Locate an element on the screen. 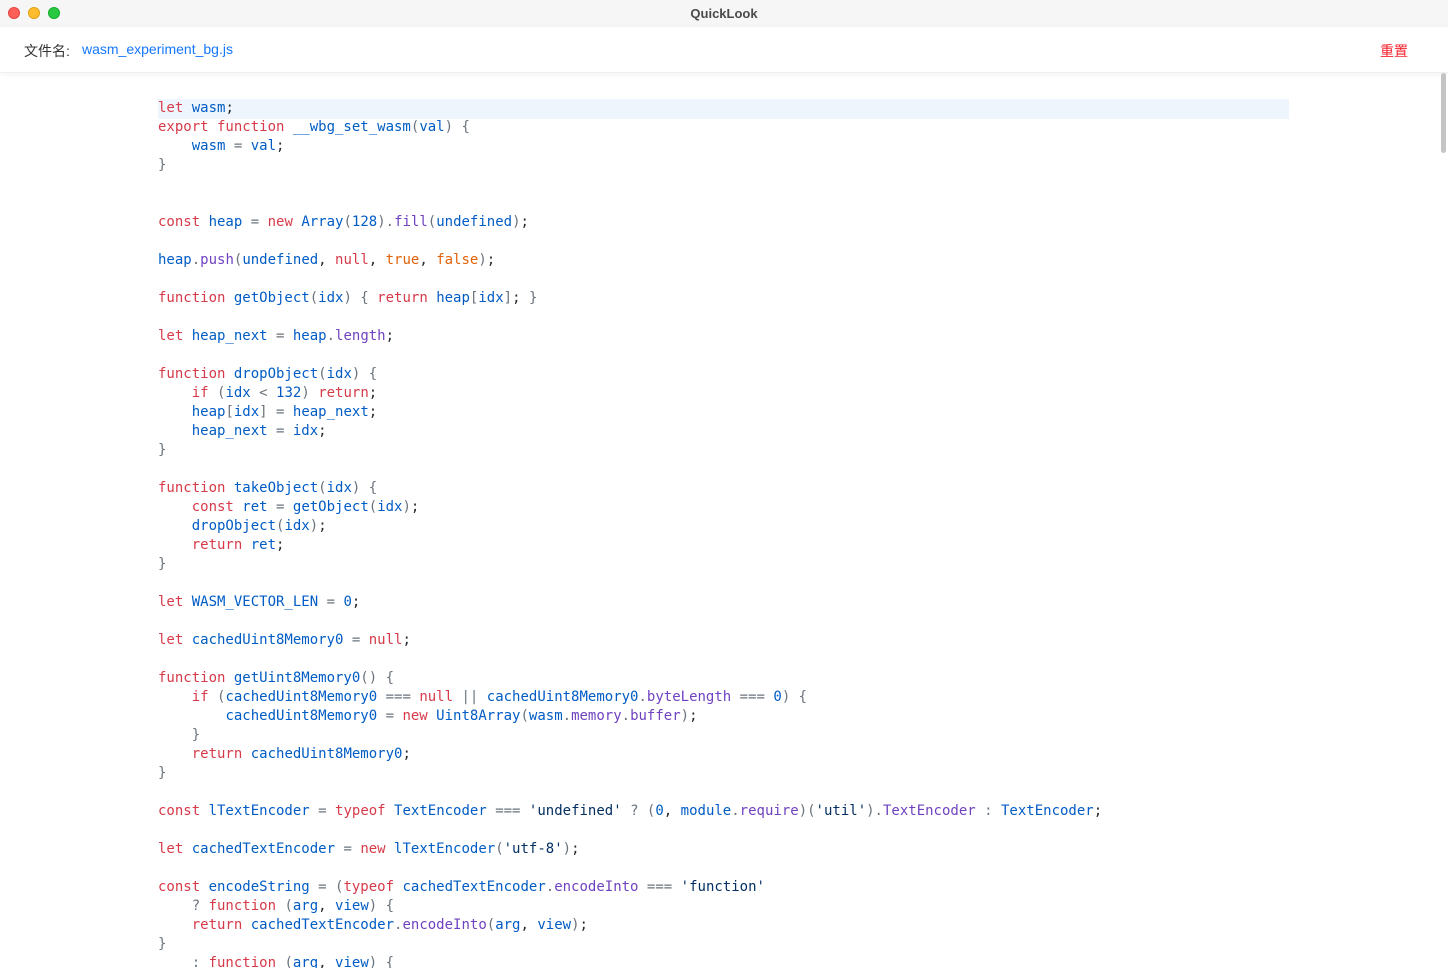 This screenshot has width=1448, height=968. code-token: 132 is located at coordinates (289, 393).